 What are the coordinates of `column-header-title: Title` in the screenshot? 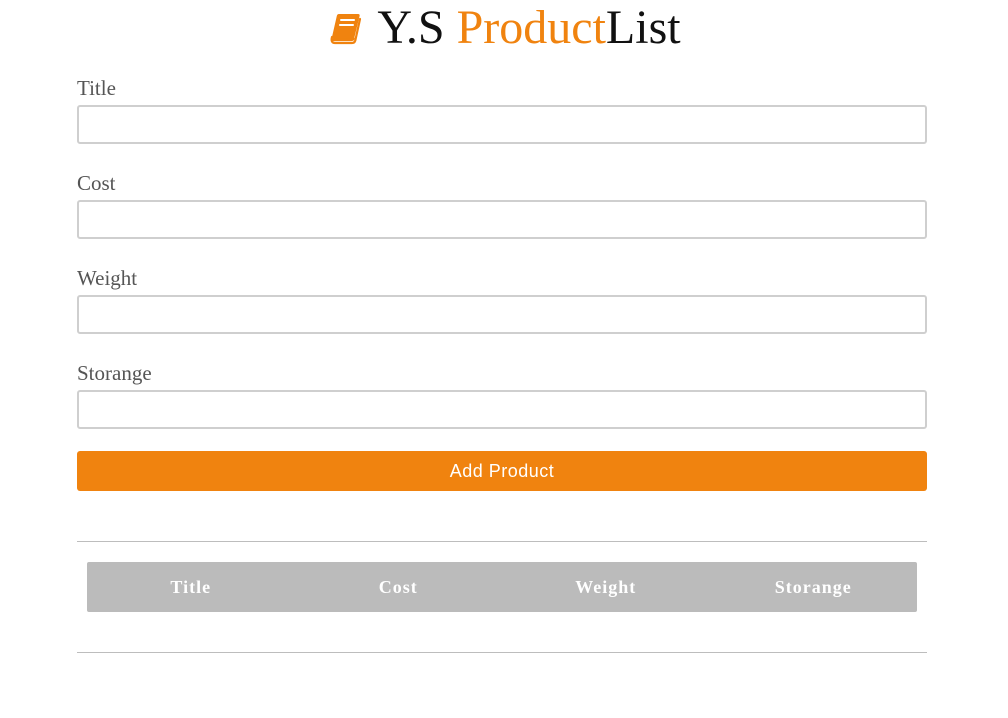 It's located at (191, 586).